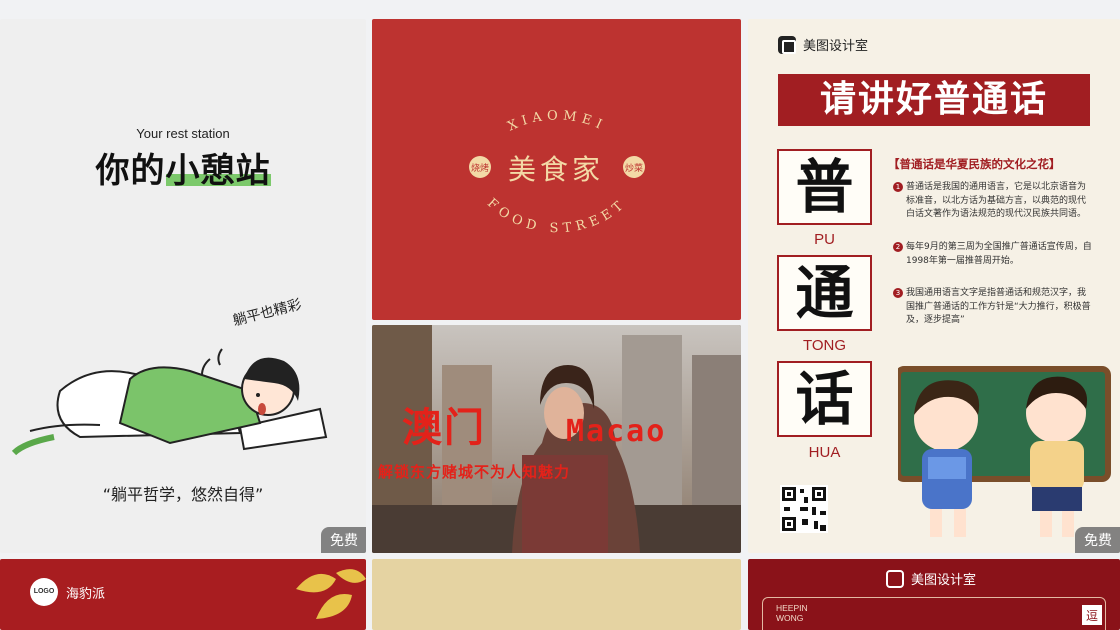  What do you see at coordinates (934, 594) in the screenshot?
I see `template-card-red-poster: 美图设计室 HEEPIN WONG 逗` at bounding box center [934, 594].